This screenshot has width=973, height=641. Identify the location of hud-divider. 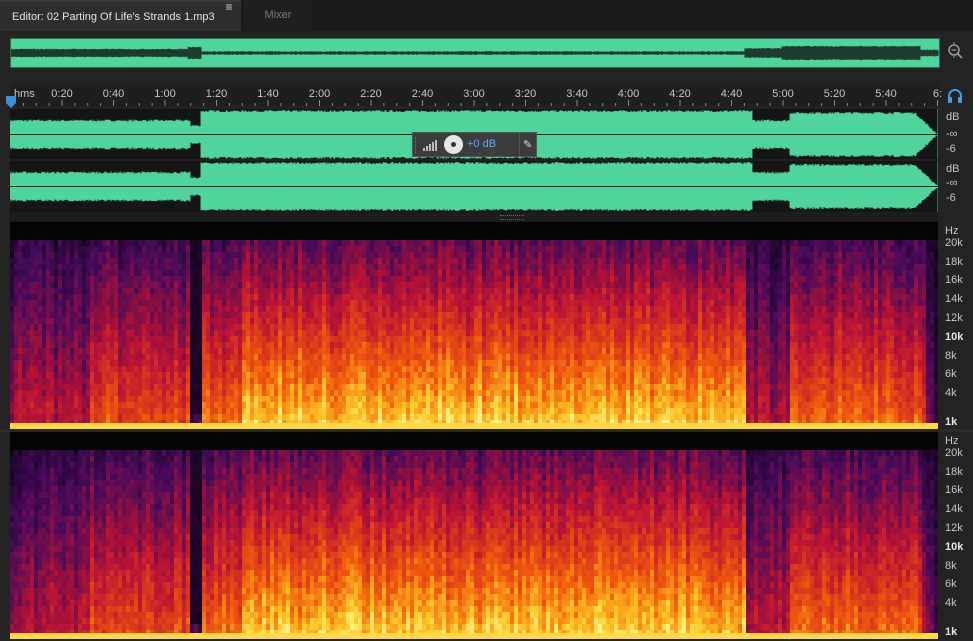
(519, 144).